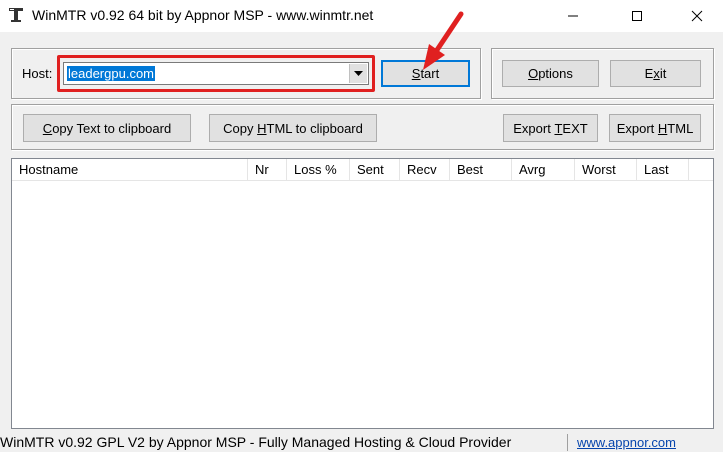 This screenshot has height=452, width=723. I want to click on options-button: Options, so click(550, 73).